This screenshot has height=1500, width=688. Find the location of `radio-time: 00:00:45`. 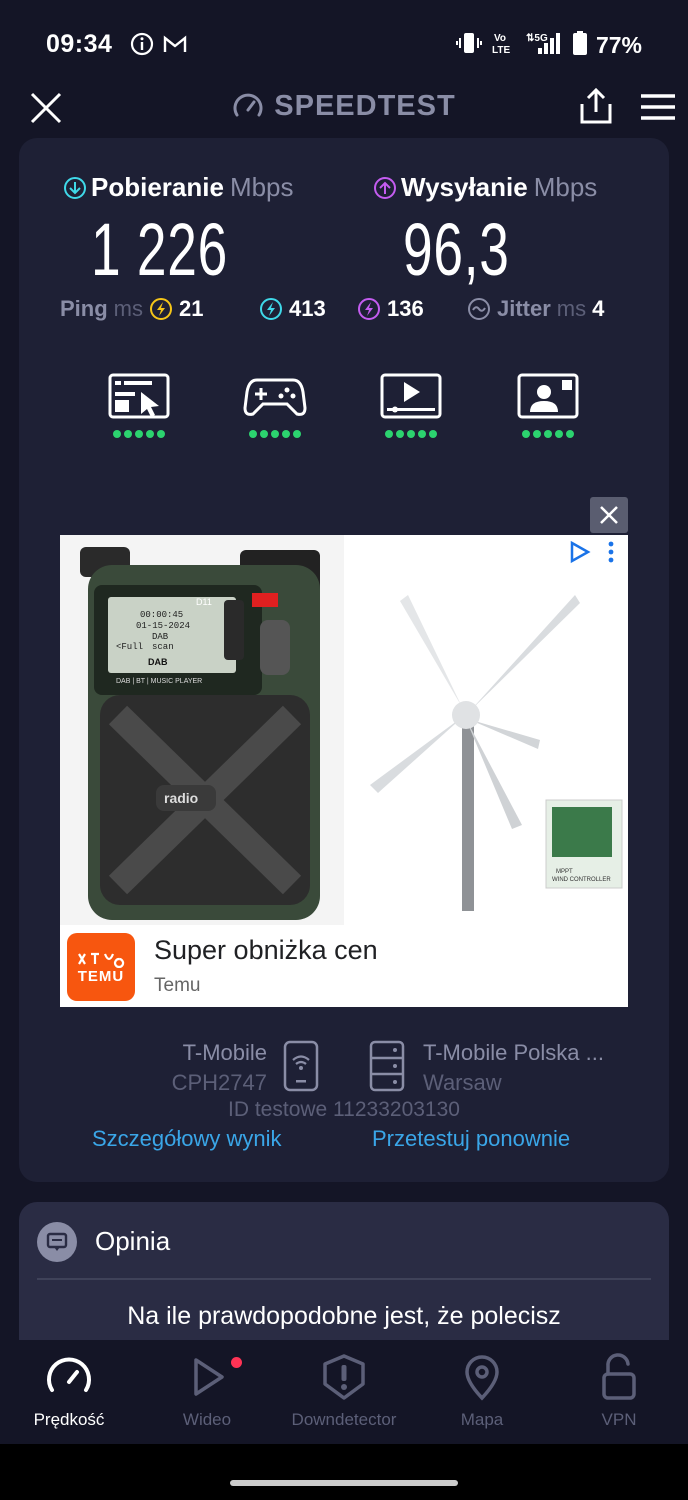

radio-time: 00:00:45 is located at coordinates (161, 615).